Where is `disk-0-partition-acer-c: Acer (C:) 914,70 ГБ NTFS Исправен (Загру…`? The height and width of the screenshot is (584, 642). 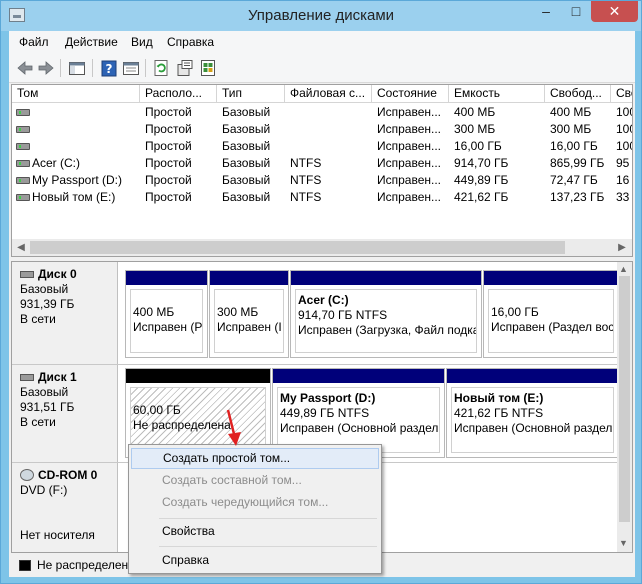
disk-0-partition-acer-c: Acer (C:) 914,70 ГБ NTFS Исправен (Загру… is located at coordinates (386, 314).